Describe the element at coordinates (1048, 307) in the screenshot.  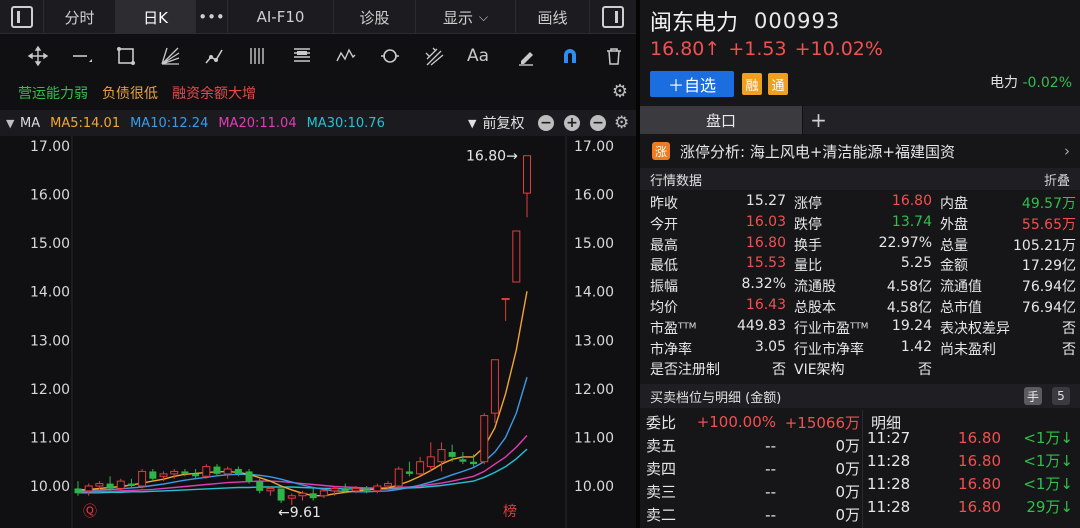
I see `quote-value: 76.94亿` at that location.